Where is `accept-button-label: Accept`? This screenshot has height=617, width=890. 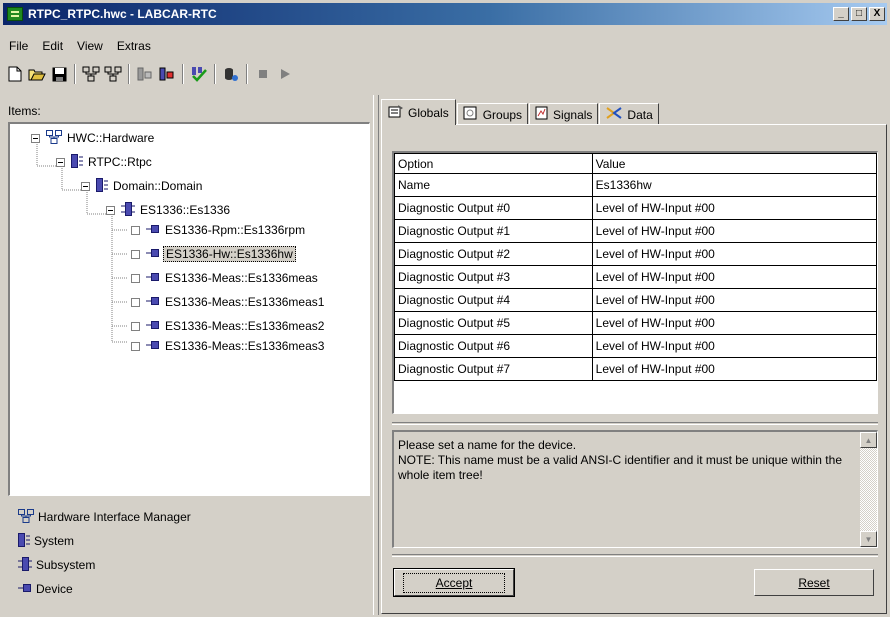
accept-button-label: Accept is located at coordinates (454, 582).